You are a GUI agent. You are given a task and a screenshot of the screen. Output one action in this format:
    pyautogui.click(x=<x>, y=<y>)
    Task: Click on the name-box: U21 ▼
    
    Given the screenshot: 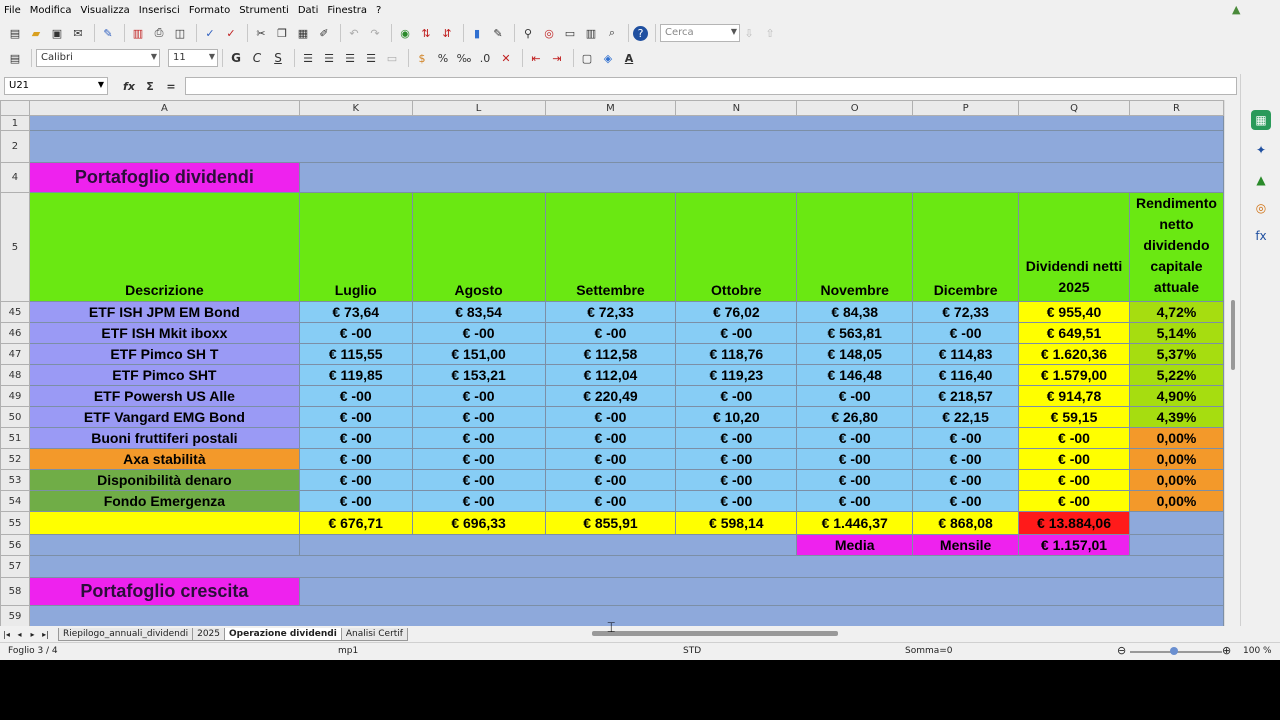 What is the action you would take?
    pyautogui.click(x=56, y=86)
    